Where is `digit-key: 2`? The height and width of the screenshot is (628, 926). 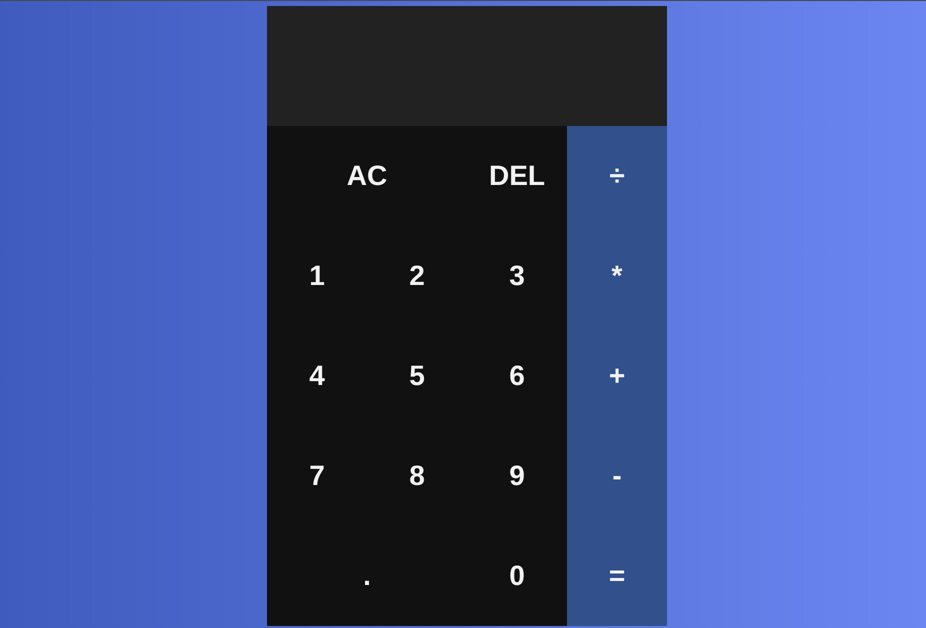 digit-key: 2 is located at coordinates (417, 276).